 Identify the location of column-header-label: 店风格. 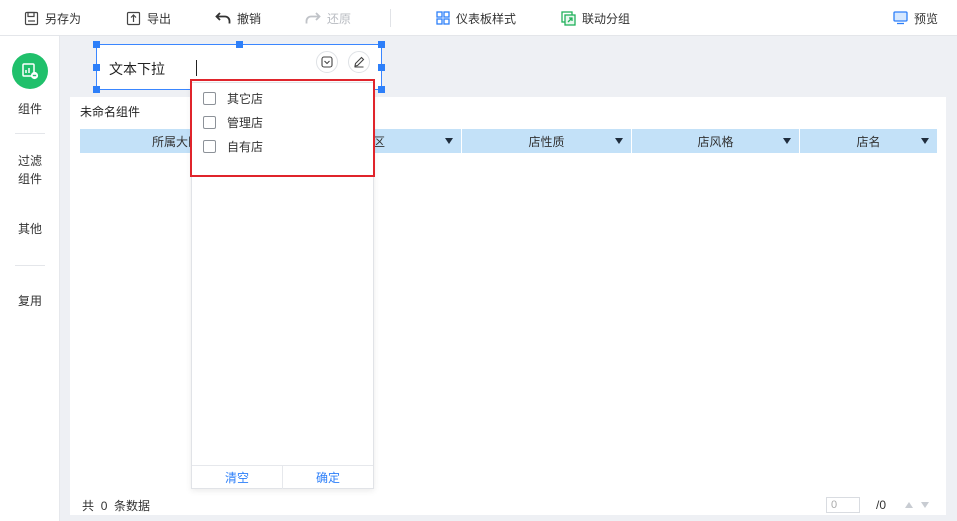
(715, 141).